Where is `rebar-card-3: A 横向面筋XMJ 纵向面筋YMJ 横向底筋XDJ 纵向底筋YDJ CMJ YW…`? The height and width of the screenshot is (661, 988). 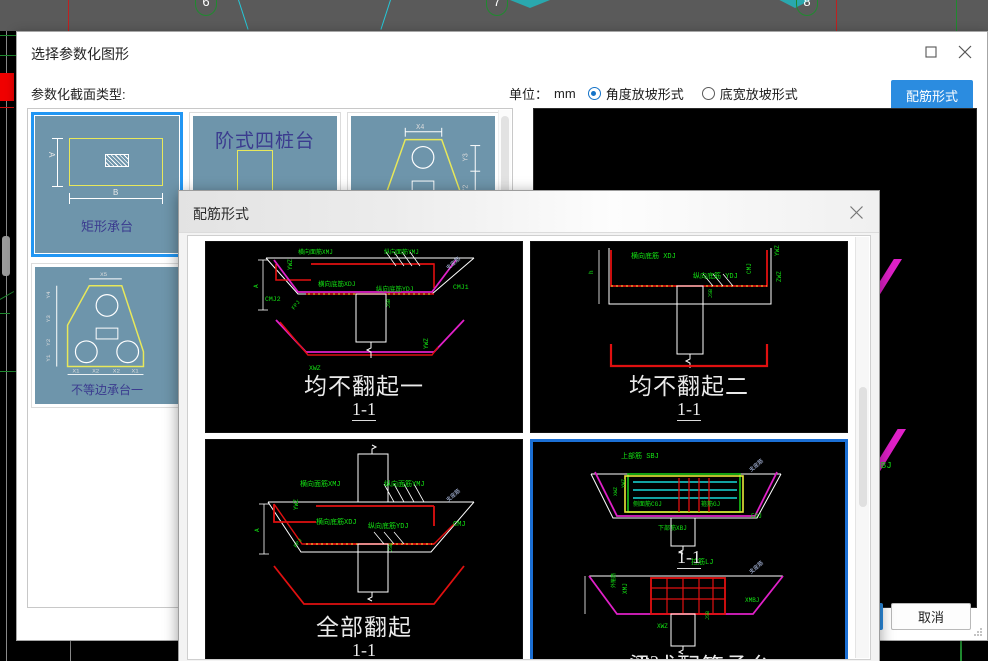 rebar-card-3: A 横向面筋XMJ 纵向面筋YMJ 横向底筋XDJ 纵向底筋YDJ CMJ YW… is located at coordinates (364, 549).